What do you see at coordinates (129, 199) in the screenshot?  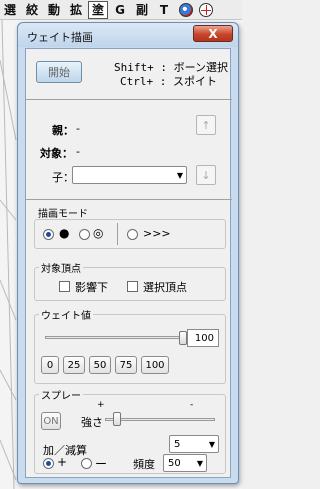 I see `bones-divider` at bounding box center [129, 199].